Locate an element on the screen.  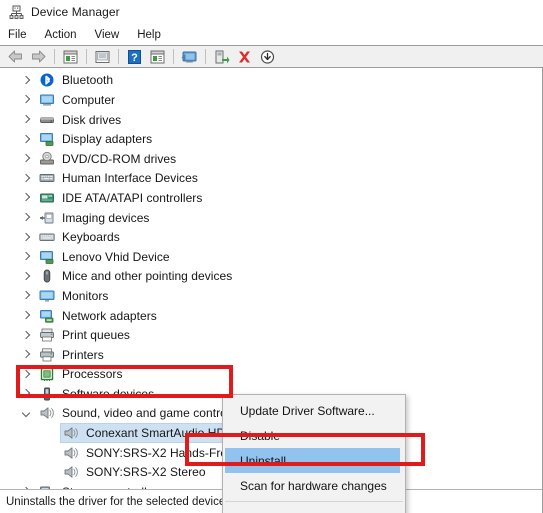
tree-item-label-box: Batteries is located at coordinates (75, 69).